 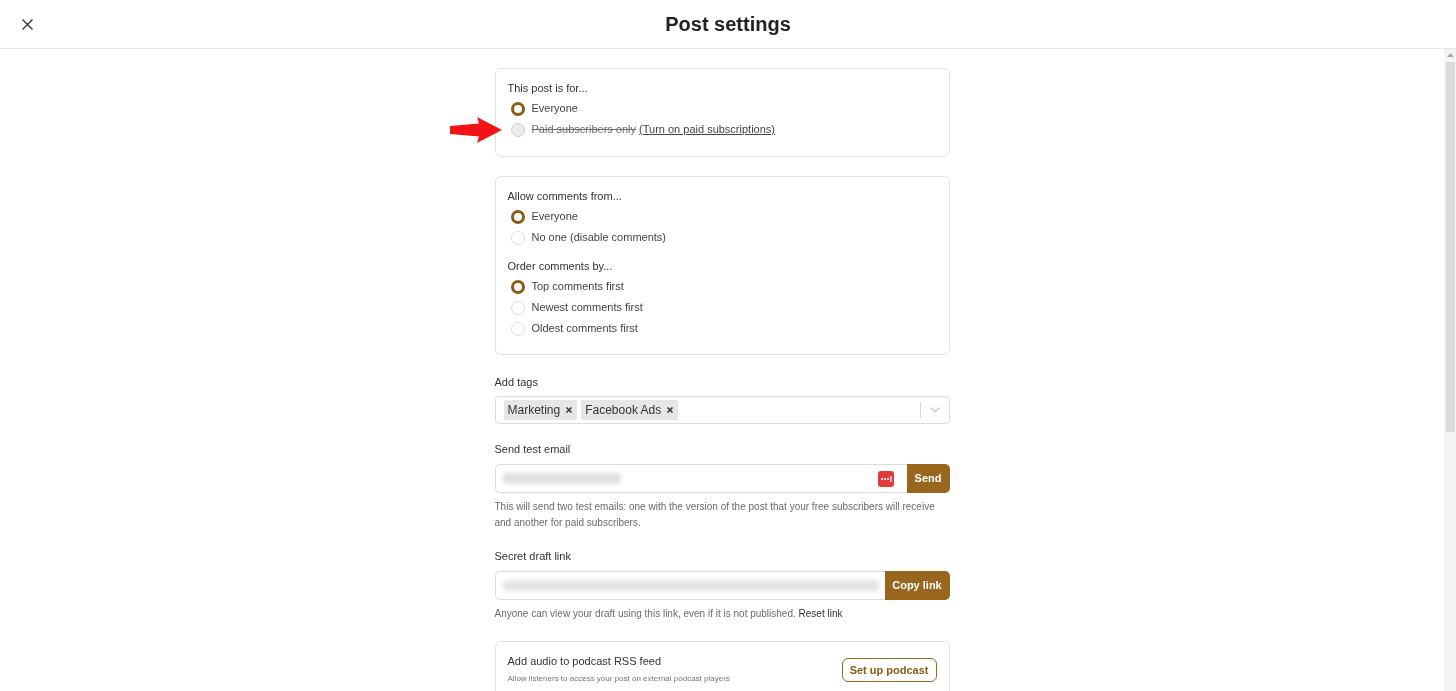 What do you see at coordinates (584, 661) in the screenshot?
I see `podcast-title: Add audio to podcast RSS feed` at bounding box center [584, 661].